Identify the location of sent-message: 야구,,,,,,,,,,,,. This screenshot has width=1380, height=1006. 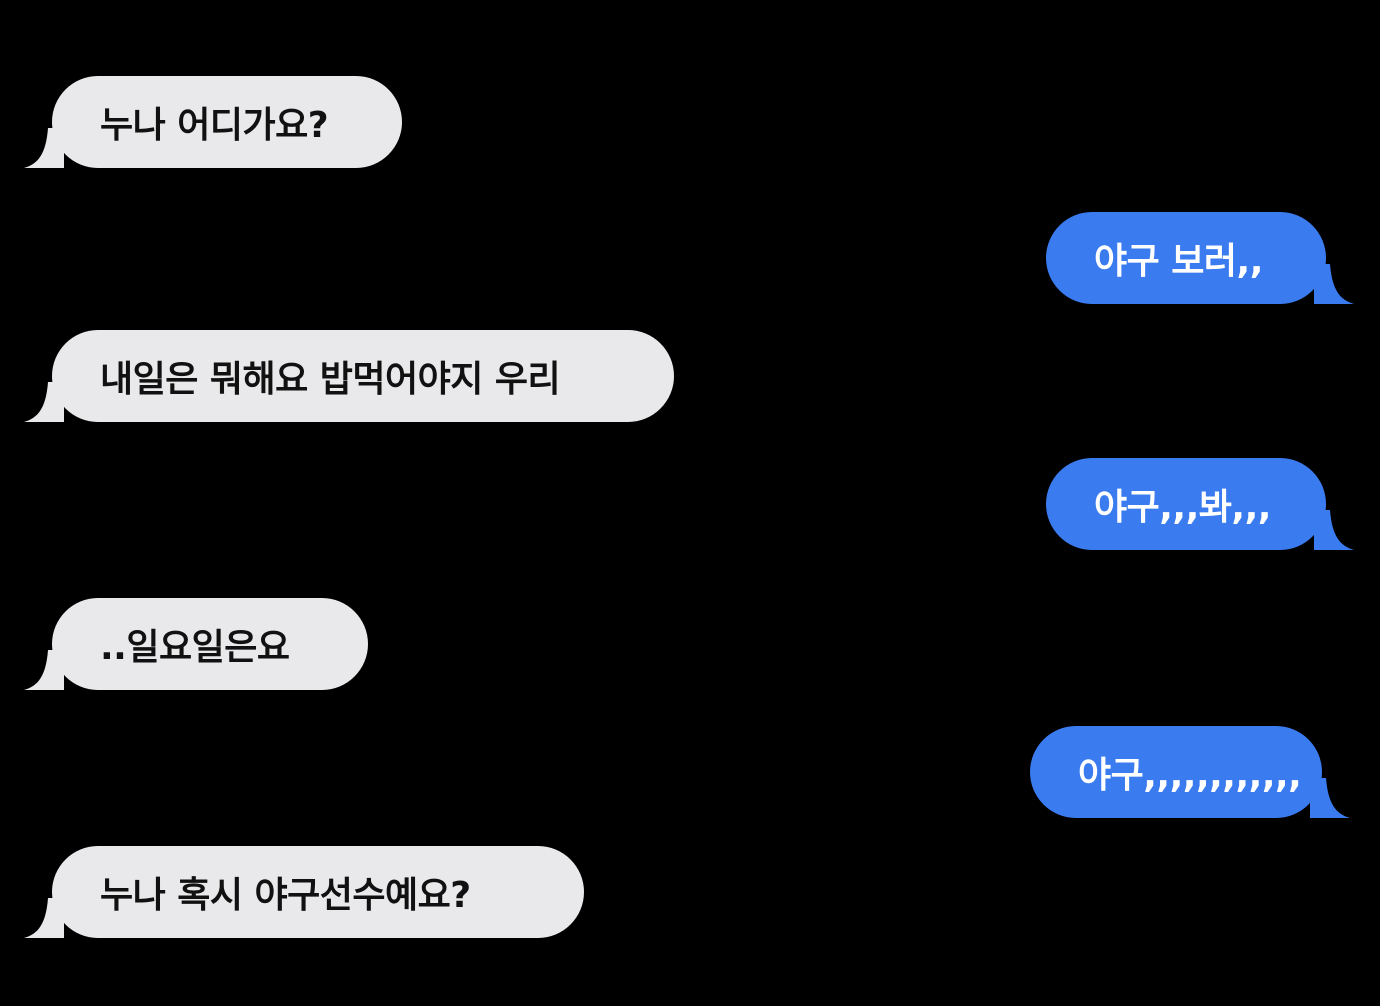
(1190, 772).